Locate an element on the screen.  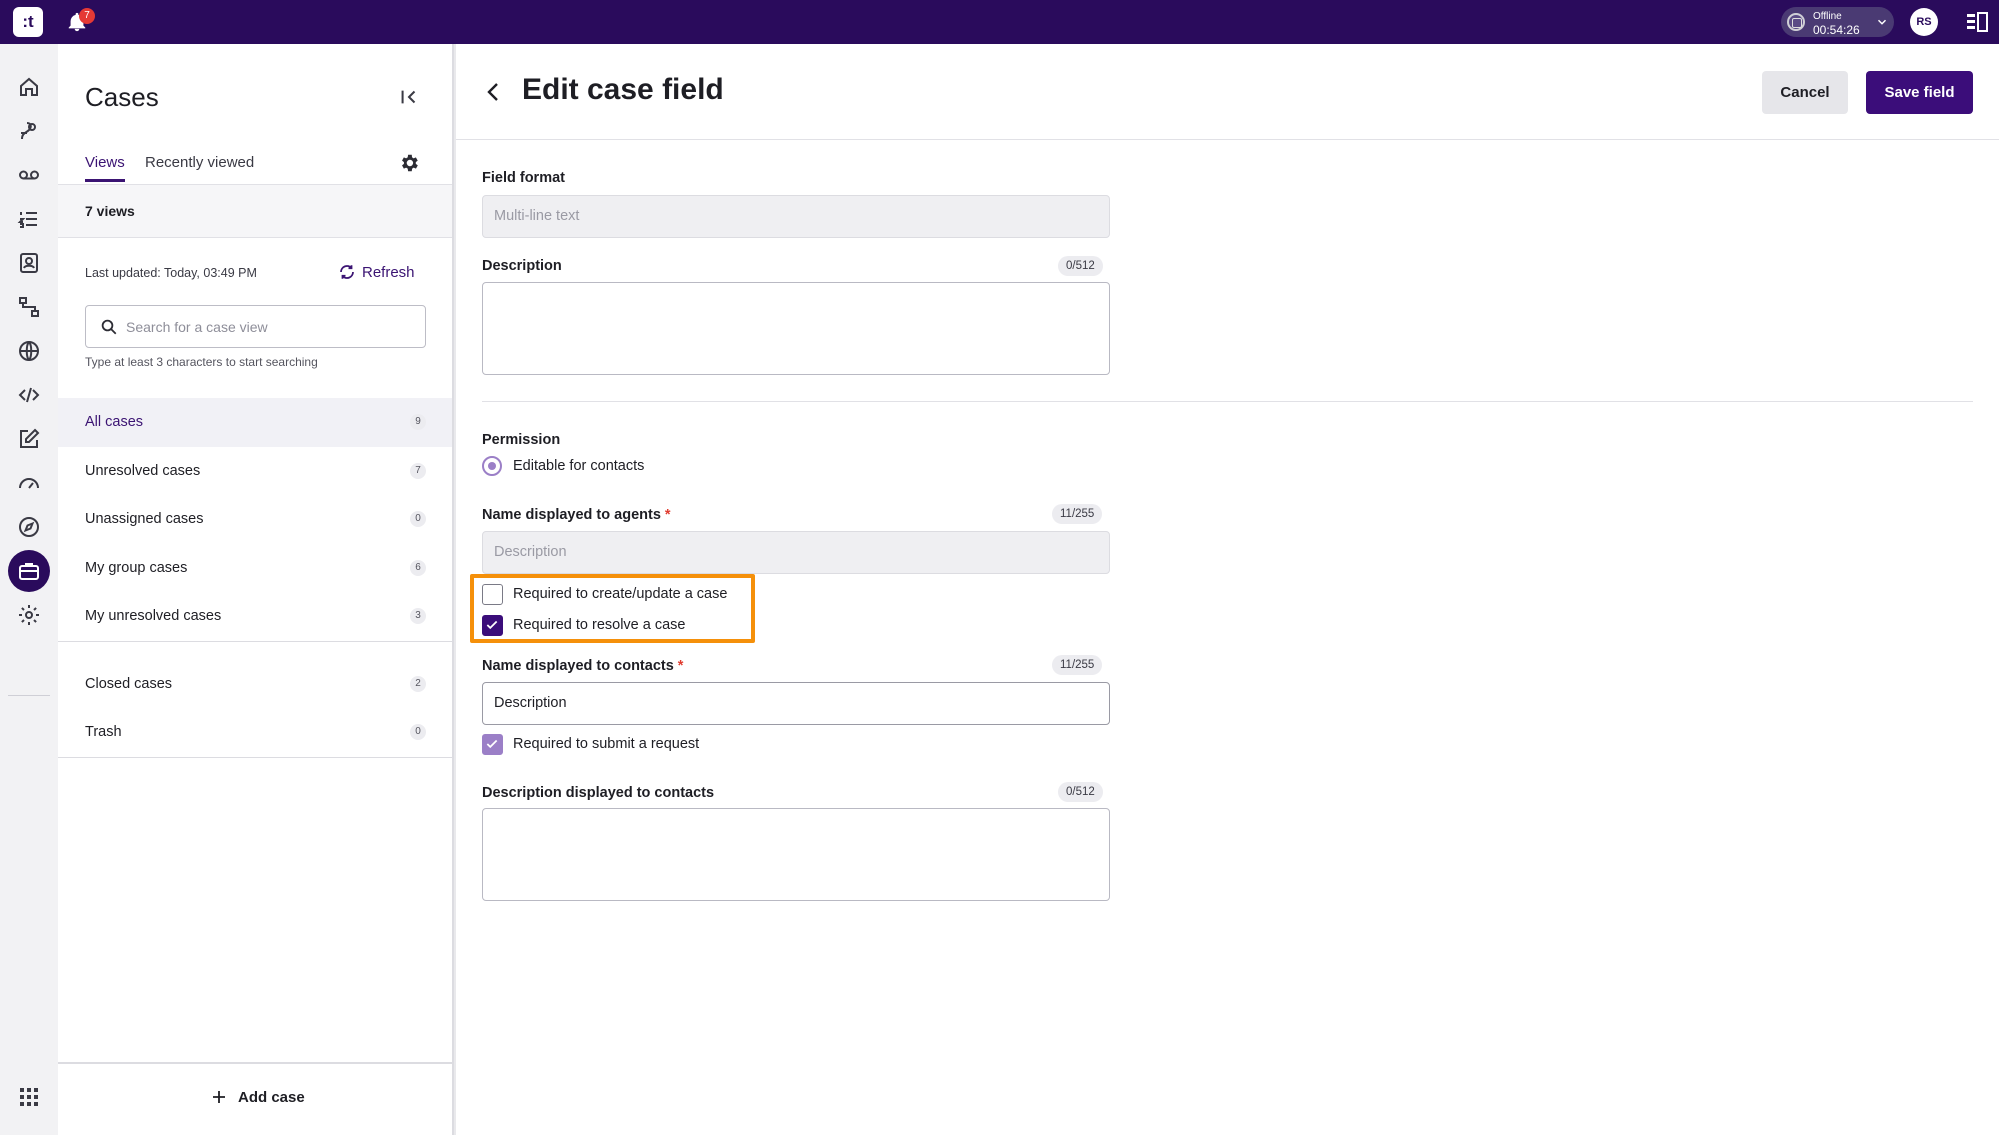
contacts-icon is located at coordinates (29, 263).